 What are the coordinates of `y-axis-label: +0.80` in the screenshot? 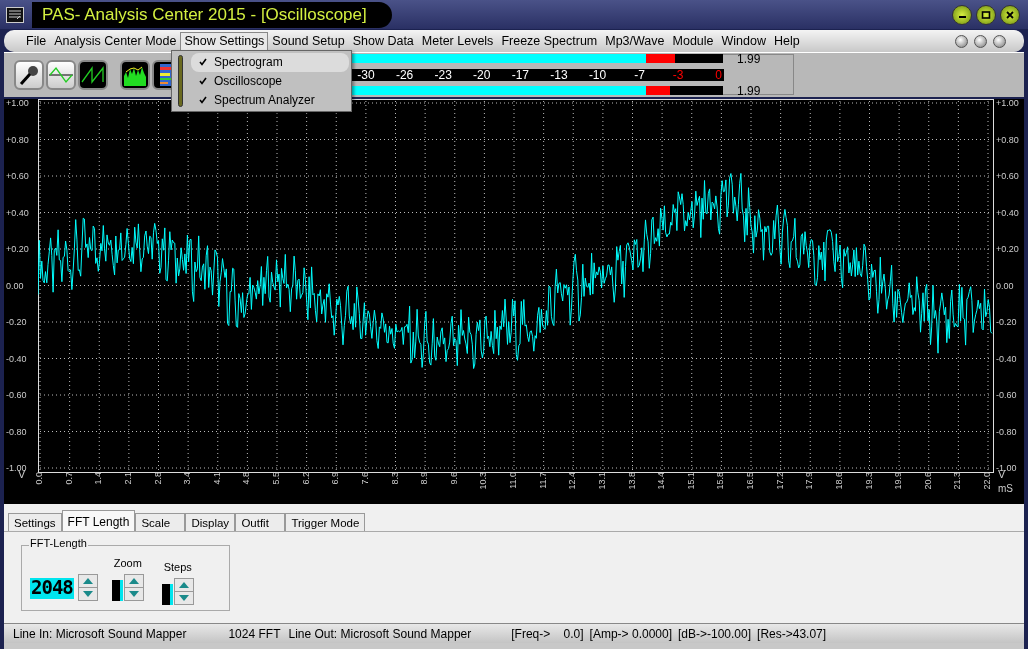 It's located at (17, 140).